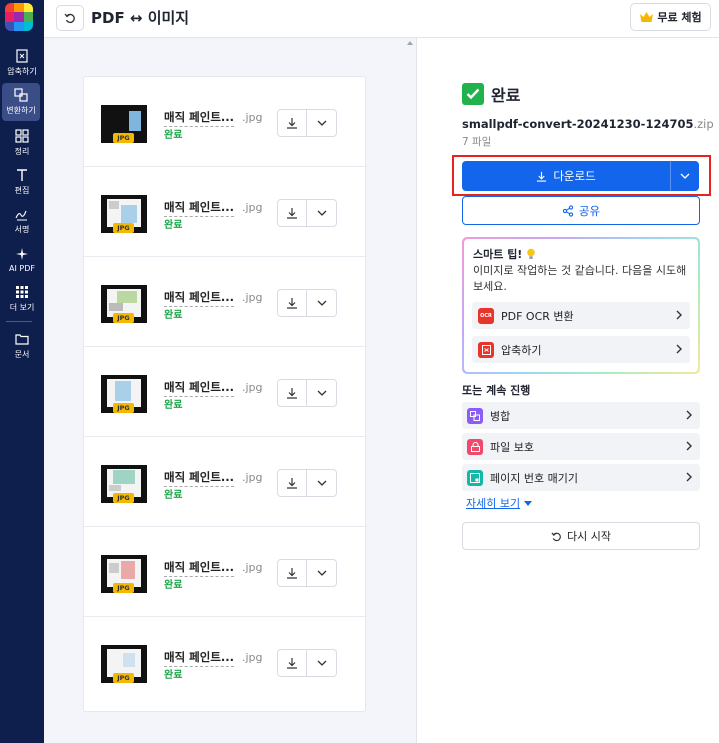 Image resolution: width=719 pixels, height=743 pixels. I want to click on page-number-icon, so click(475, 477).